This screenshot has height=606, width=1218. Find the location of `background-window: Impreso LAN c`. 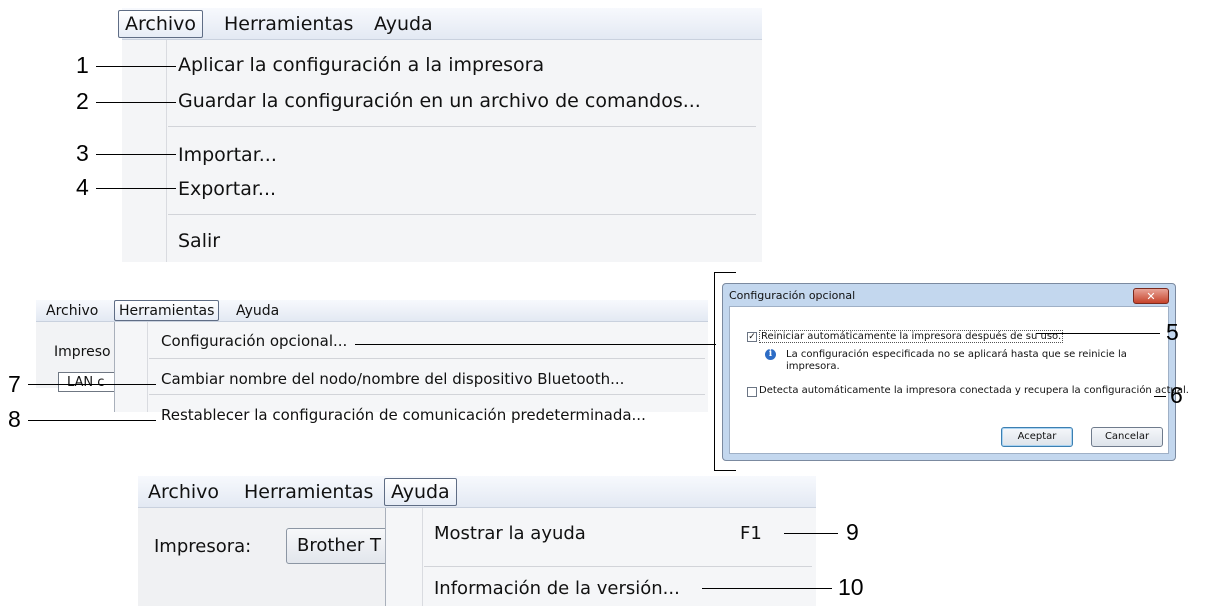

background-window: Impreso LAN c is located at coordinates (82, 357).